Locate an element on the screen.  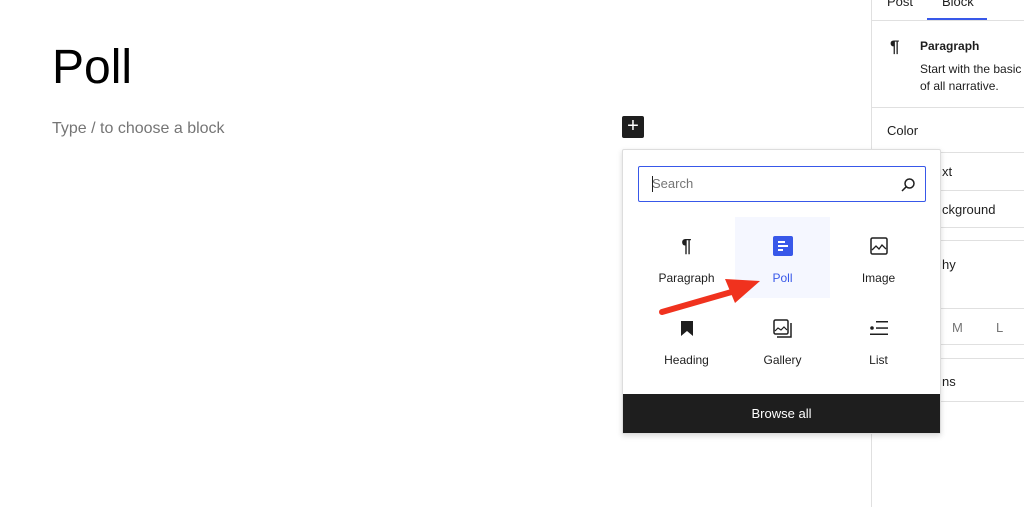
tab-post: Post is located at coordinates (900, 4).